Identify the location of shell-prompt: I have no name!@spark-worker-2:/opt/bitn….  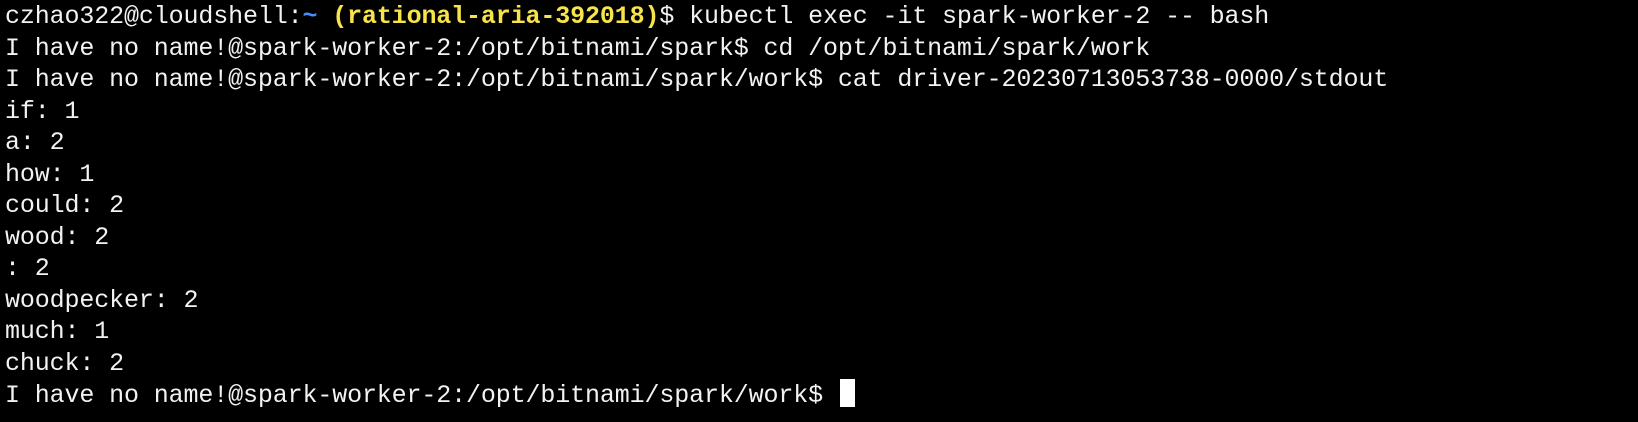
(421, 395).